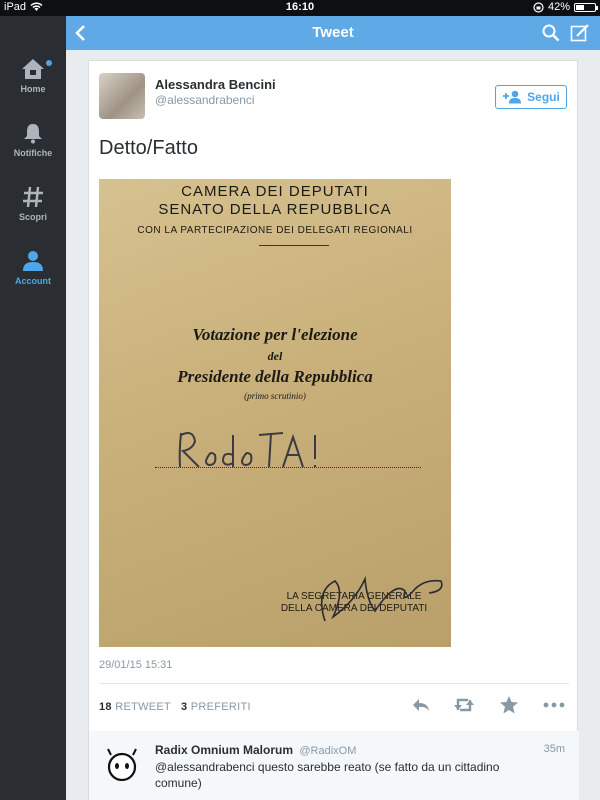  What do you see at coordinates (33, 408) in the screenshot?
I see `sidebar: Home Notifiche Scopri Account` at bounding box center [33, 408].